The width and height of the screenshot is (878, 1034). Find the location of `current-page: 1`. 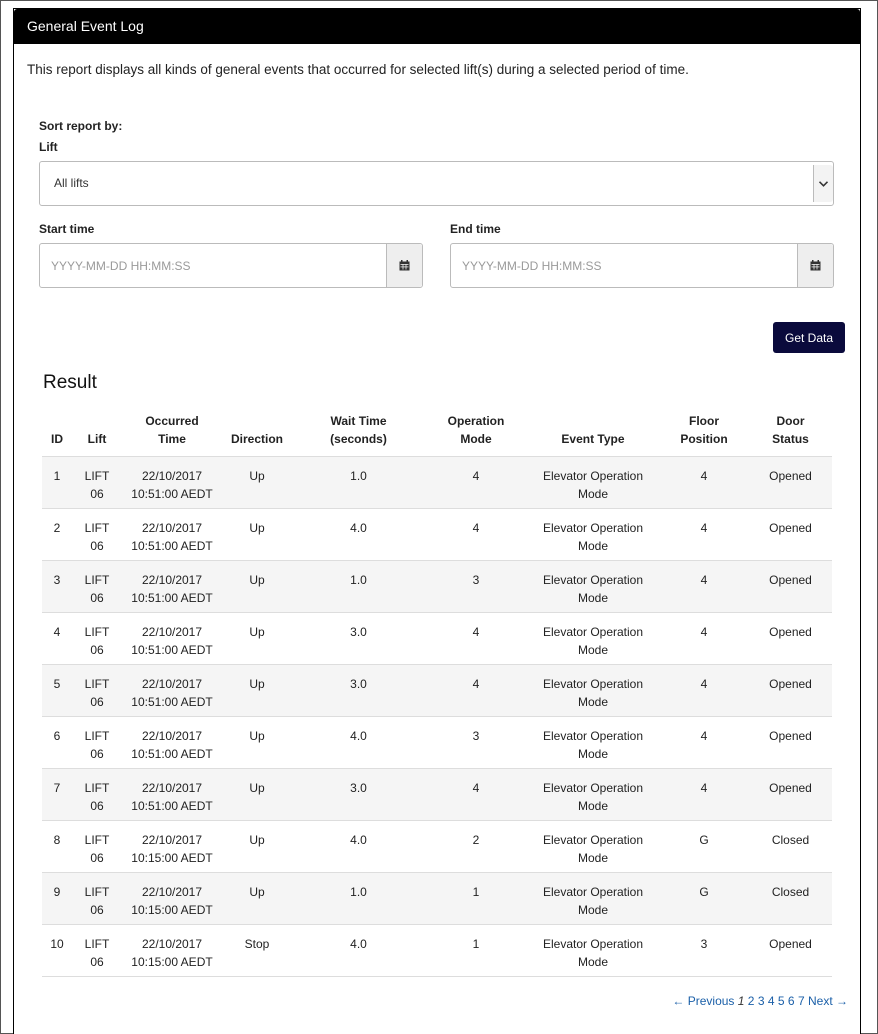

current-page: 1 is located at coordinates (741, 1001).